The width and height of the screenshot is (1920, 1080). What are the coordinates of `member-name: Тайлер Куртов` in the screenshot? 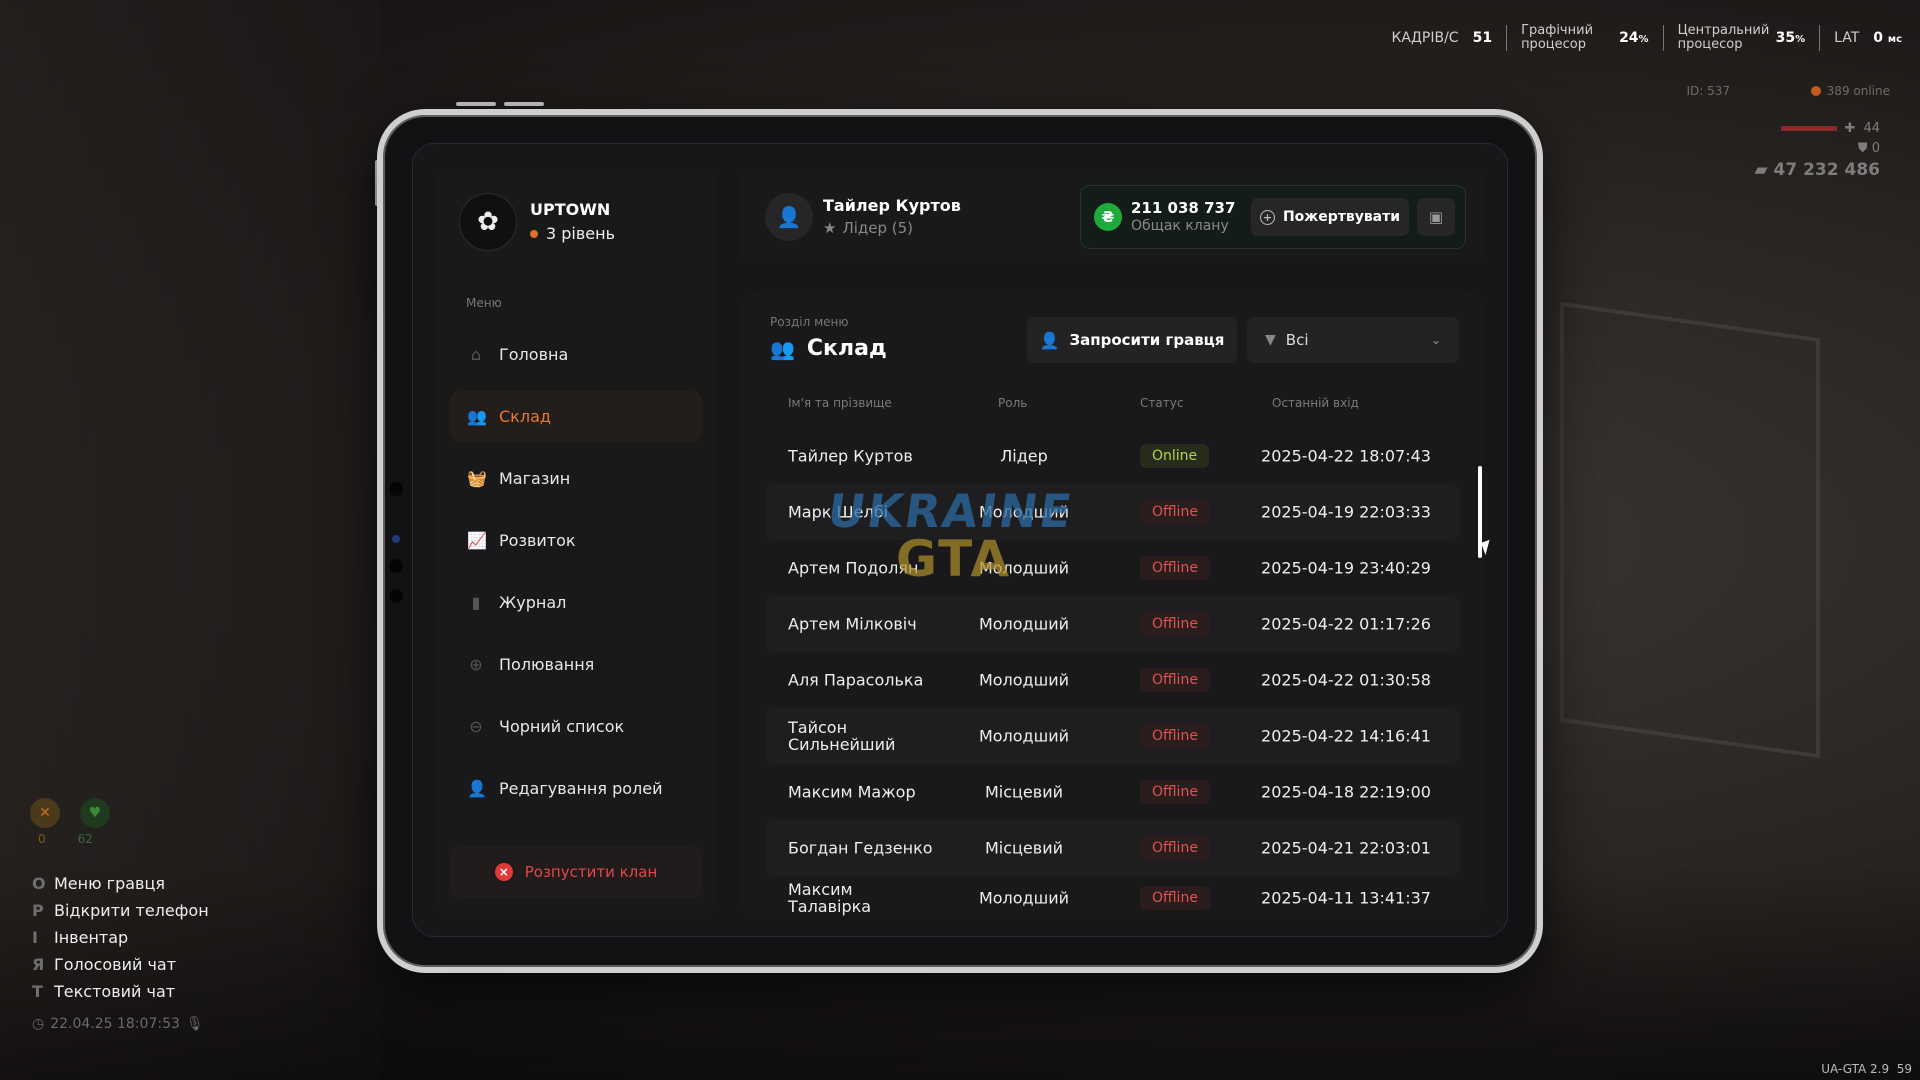 It's located at (850, 456).